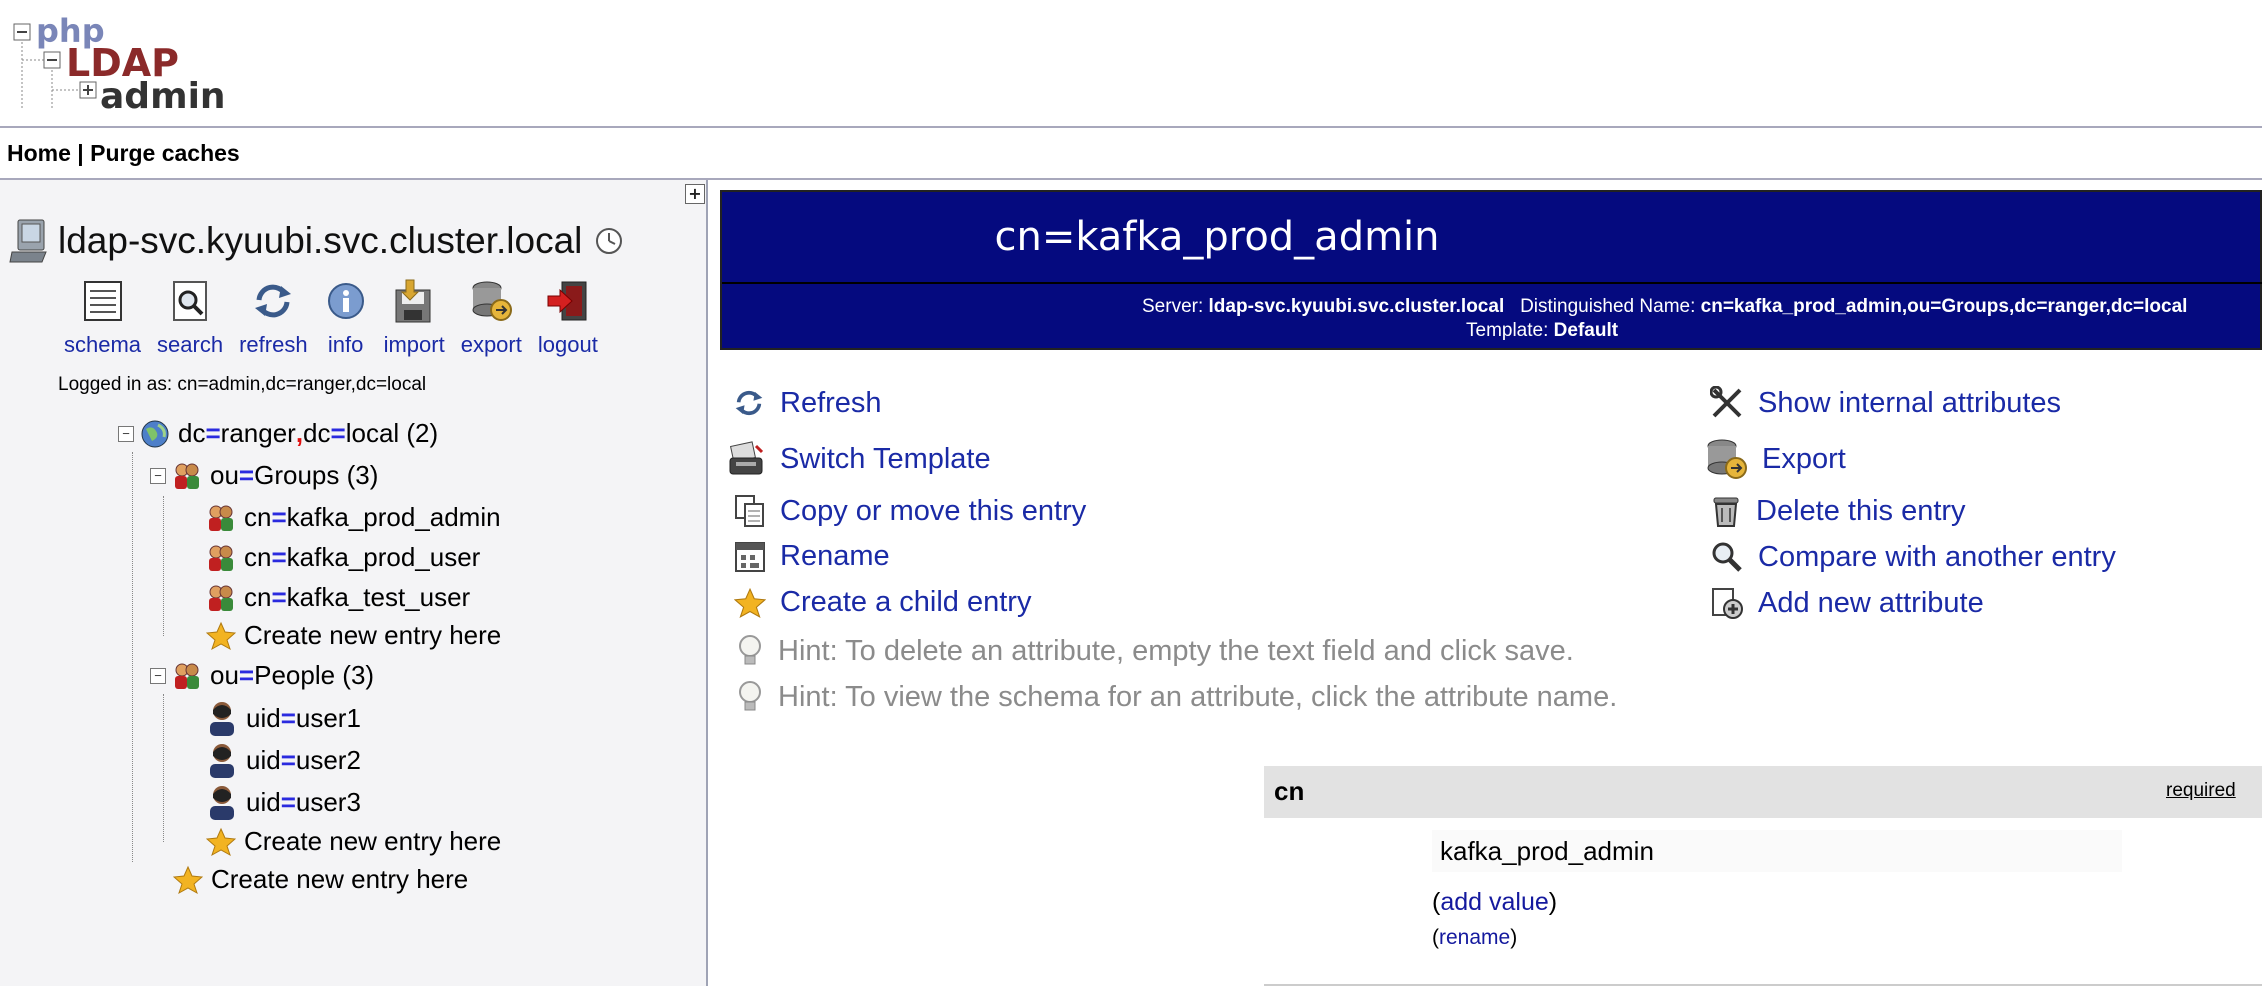 The height and width of the screenshot is (986, 2262). I want to click on copy-move-action: Copy or move this entry, so click(910, 511).